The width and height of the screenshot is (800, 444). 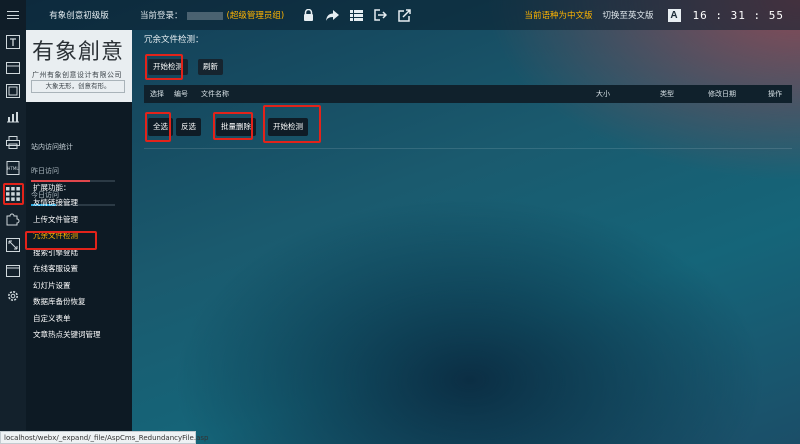 What do you see at coordinates (255, 16) in the screenshot?
I see `user-role: (超级管理员组)` at bounding box center [255, 16].